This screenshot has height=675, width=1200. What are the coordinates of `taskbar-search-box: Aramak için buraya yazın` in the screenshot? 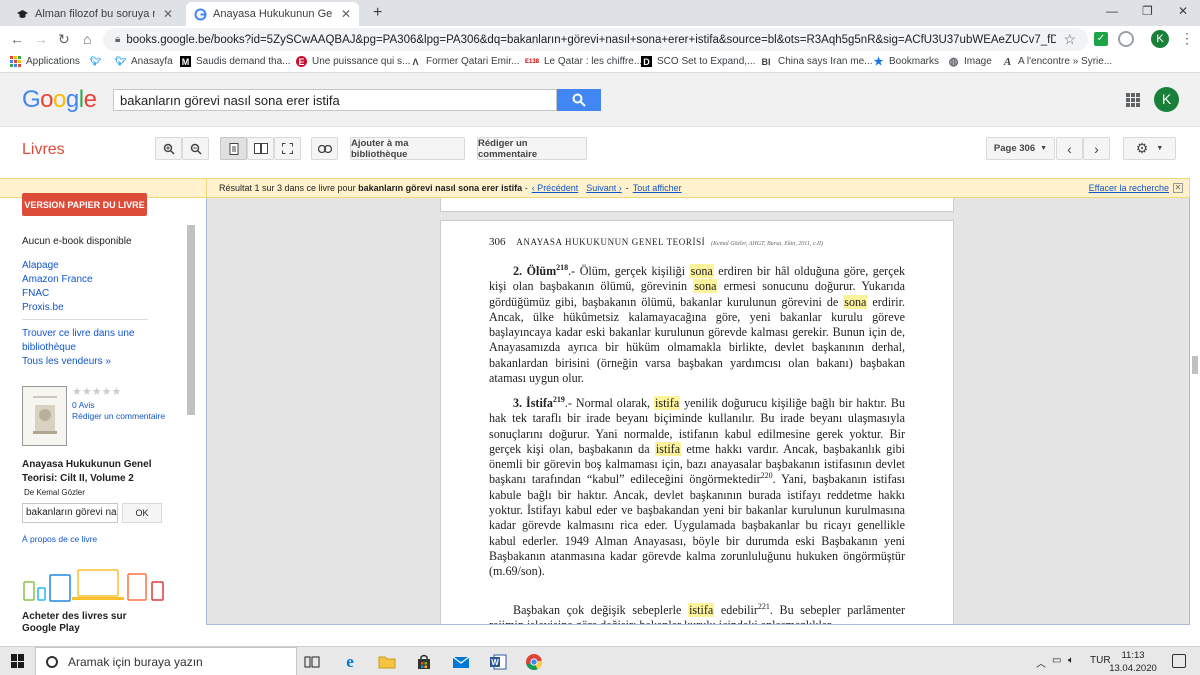 It's located at (166, 661).